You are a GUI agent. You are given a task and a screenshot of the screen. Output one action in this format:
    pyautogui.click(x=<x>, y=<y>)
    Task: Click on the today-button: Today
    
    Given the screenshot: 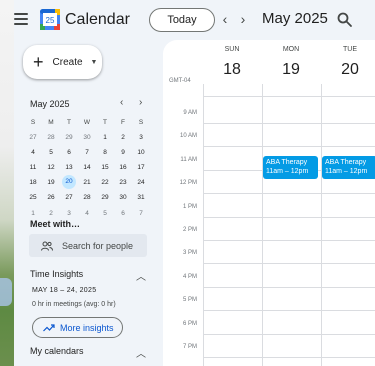 What is the action you would take?
    pyautogui.click(x=182, y=20)
    